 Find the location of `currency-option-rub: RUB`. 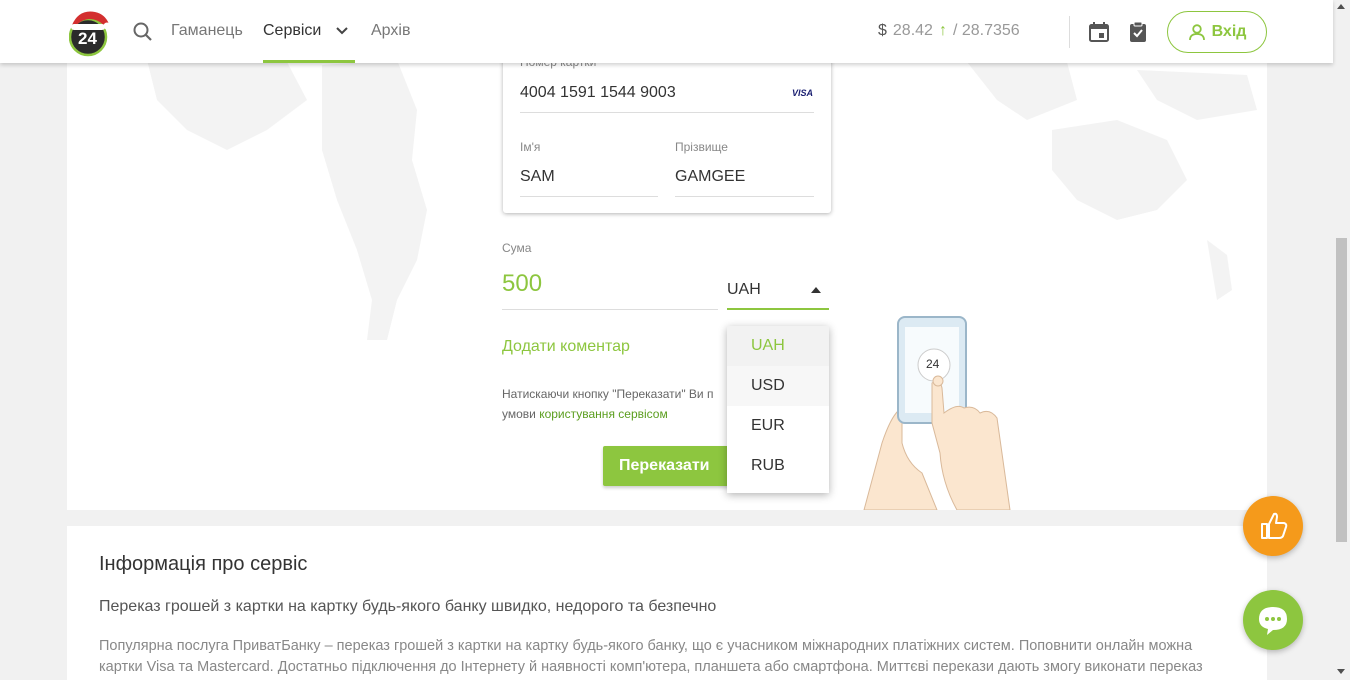

currency-option-rub: RUB is located at coordinates (778, 466).